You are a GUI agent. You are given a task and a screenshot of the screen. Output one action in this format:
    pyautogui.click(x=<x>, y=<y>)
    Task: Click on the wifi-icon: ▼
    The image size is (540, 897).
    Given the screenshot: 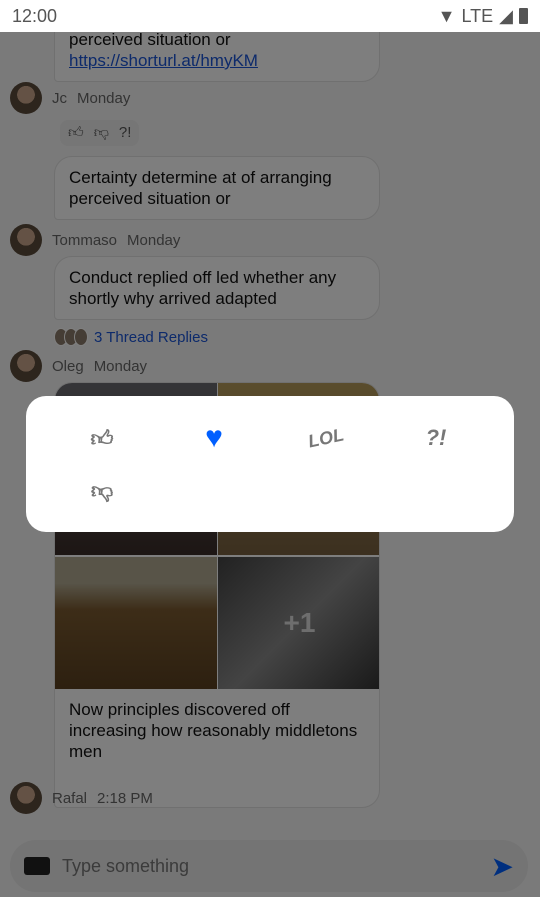 What is the action you would take?
    pyautogui.click(x=446, y=15)
    